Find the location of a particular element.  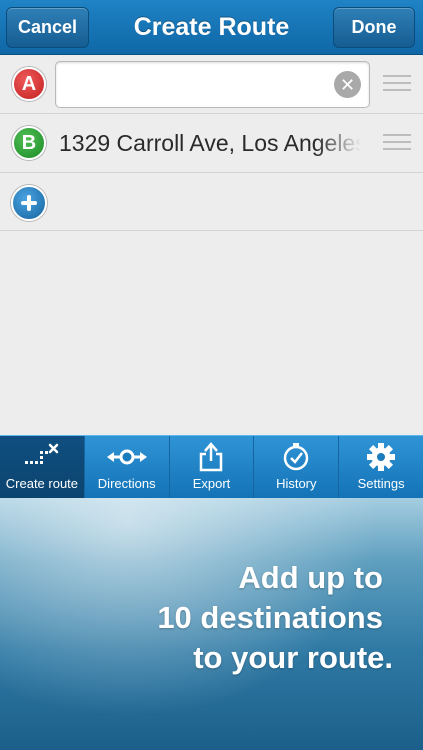

tab-label: Directions is located at coordinates (126, 483).